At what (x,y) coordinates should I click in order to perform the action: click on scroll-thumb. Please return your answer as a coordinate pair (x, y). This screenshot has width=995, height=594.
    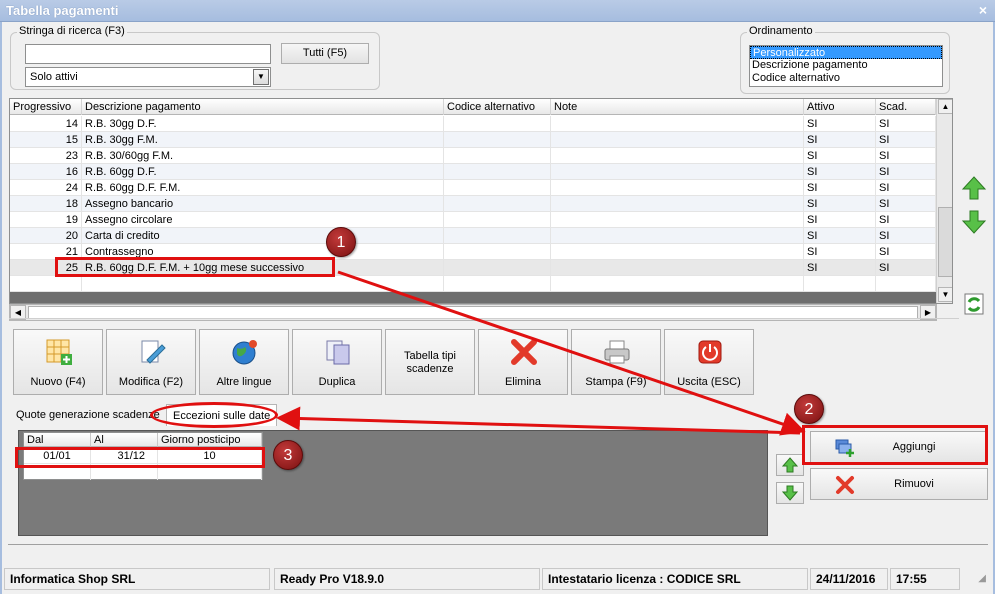
    Looking at the image, I should click on (945, 242).